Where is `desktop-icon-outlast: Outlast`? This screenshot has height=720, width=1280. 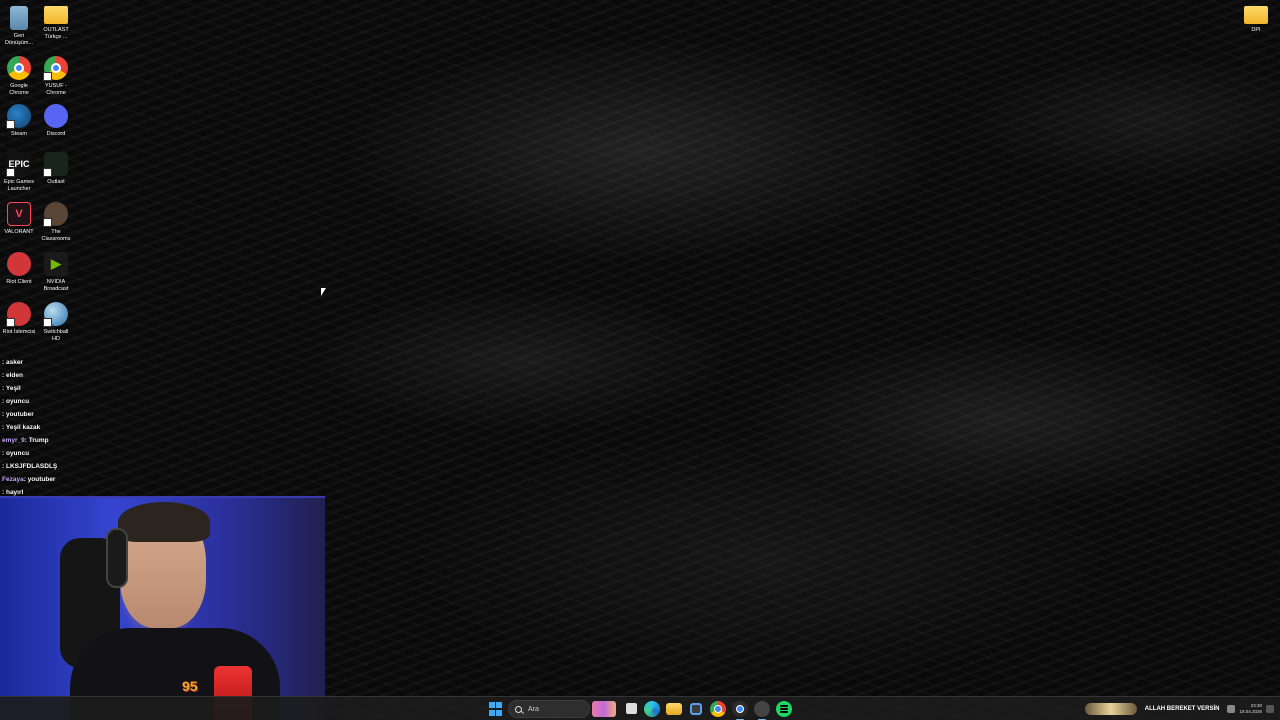 desktop-icon-outlast: Outlast is located at coordinates (56, 169).